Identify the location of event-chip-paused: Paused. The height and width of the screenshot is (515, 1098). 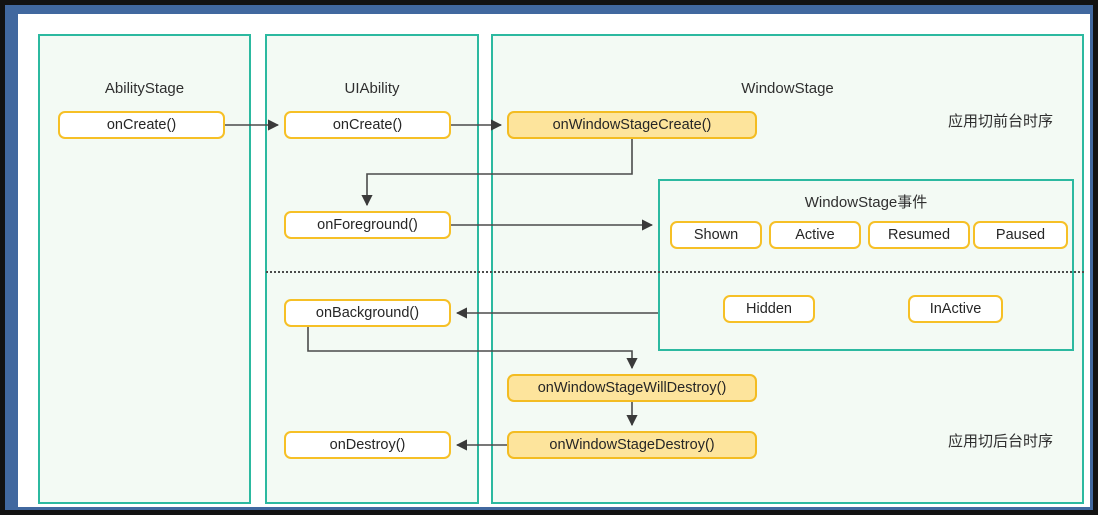
(1020, 235).